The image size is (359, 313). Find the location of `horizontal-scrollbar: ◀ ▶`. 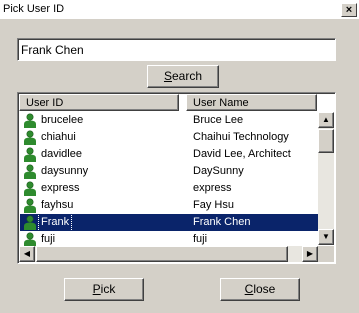

horizontal-scrollbar: ◀ ▶ is located at coordinates (168, 254).